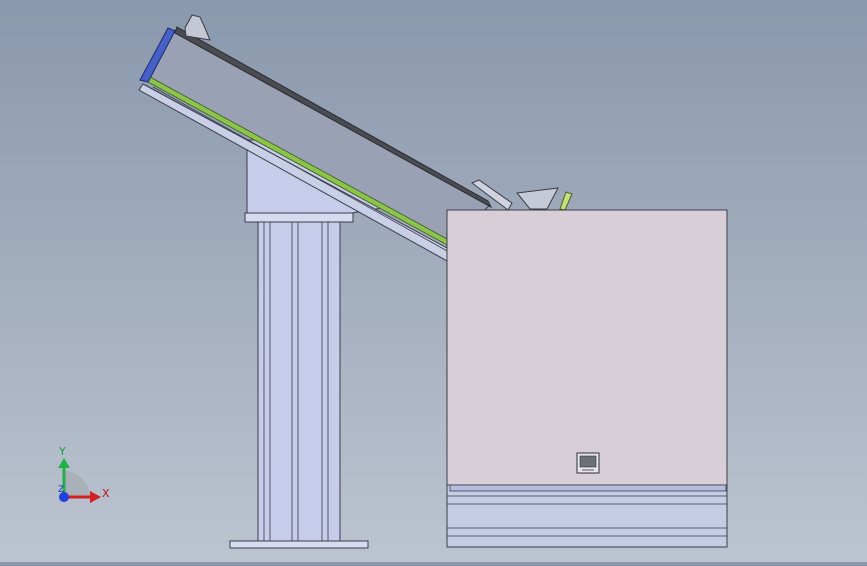  What do you see at coordinates (537, 198) in the screenshot?
I see `discharge-hopper` at bounding box center [537, 198].